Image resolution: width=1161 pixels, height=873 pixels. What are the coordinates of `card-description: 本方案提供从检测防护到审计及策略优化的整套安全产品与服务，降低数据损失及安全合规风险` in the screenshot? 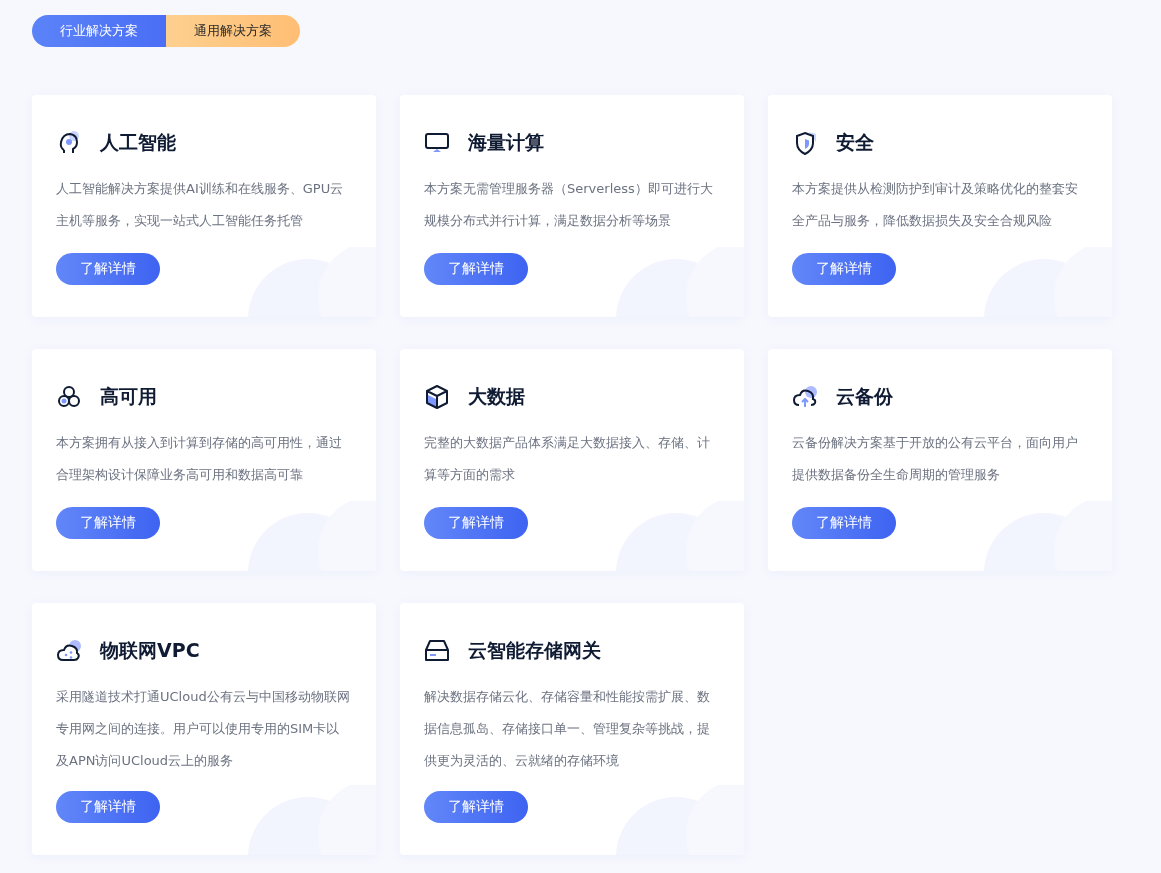 It's located at (935, 205).